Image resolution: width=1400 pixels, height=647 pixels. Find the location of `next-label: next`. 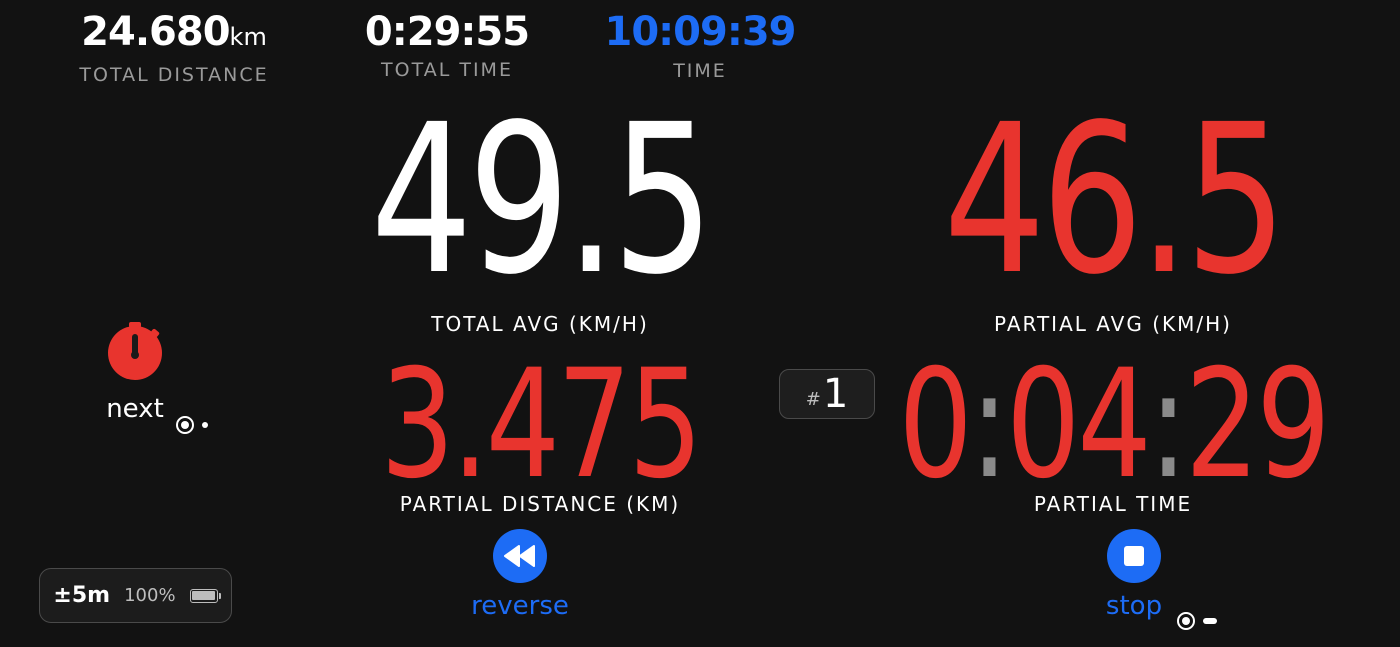

next-label: next is located at coordinates (135, 409).